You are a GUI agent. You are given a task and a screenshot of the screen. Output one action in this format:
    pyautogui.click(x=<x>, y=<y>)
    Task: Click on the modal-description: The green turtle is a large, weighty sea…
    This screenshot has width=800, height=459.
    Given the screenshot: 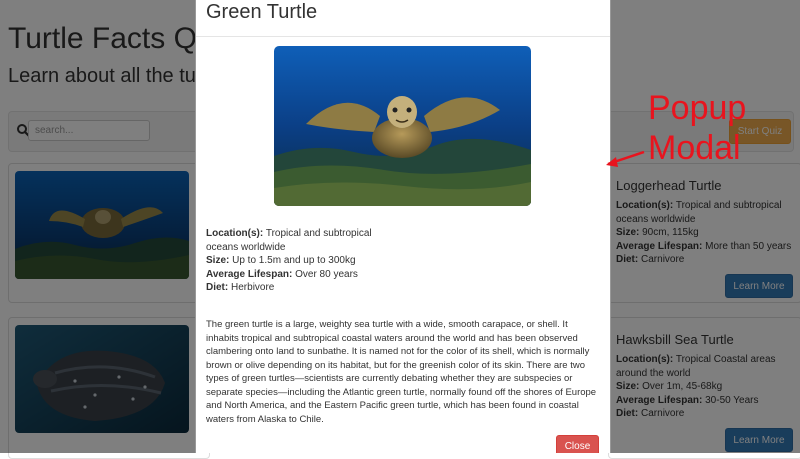 What is the action you would take?
    pyautogui.click(x=401, y=372)
    